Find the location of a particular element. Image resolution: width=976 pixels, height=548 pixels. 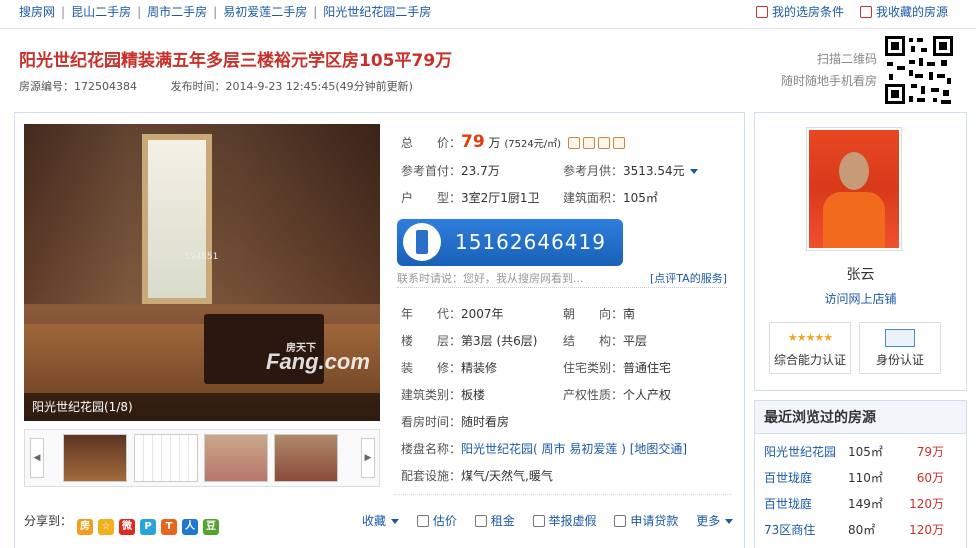

recent-row: 百世珑庭 149㎡ 120万 is located at coordinates (854, 504).